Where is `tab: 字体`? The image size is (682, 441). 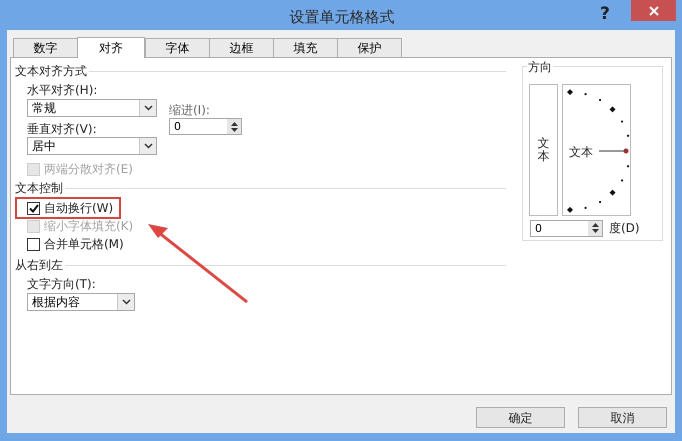 tab: 字体 is located at coordinates (177, 47).